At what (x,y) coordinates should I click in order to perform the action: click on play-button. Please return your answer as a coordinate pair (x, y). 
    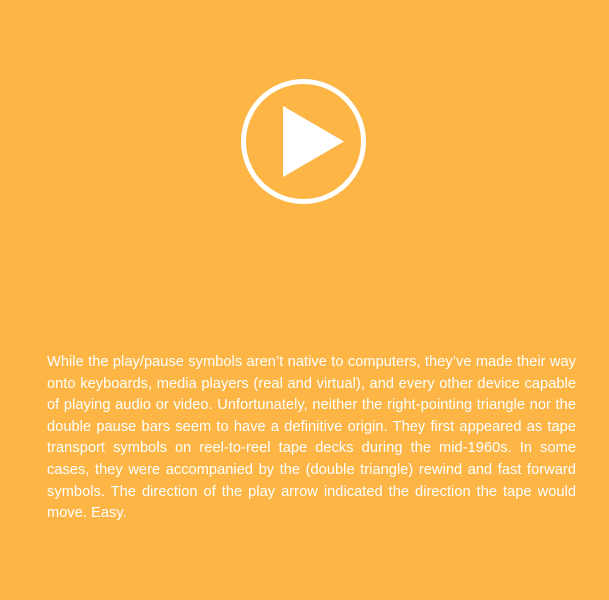
    Looking at the image, I should click on (303, 141).